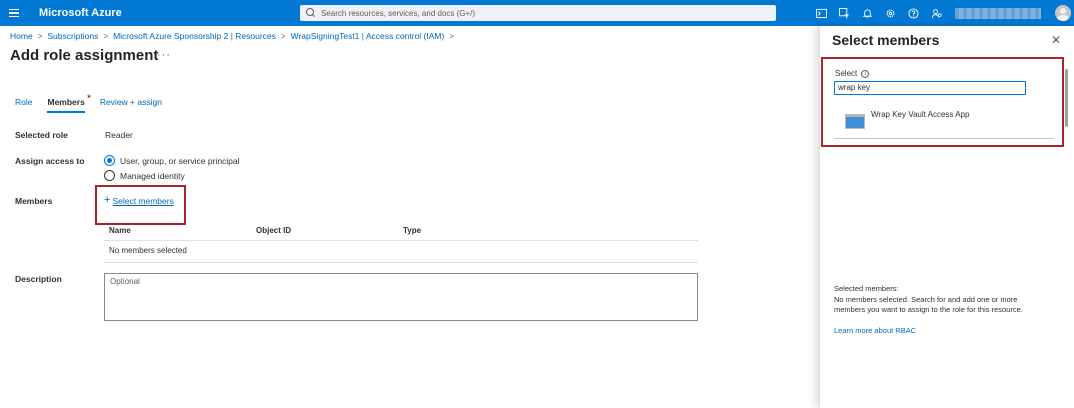 The image size is (1074, 408). I want to click on page-title: Add role assignment, so click(84, 55).